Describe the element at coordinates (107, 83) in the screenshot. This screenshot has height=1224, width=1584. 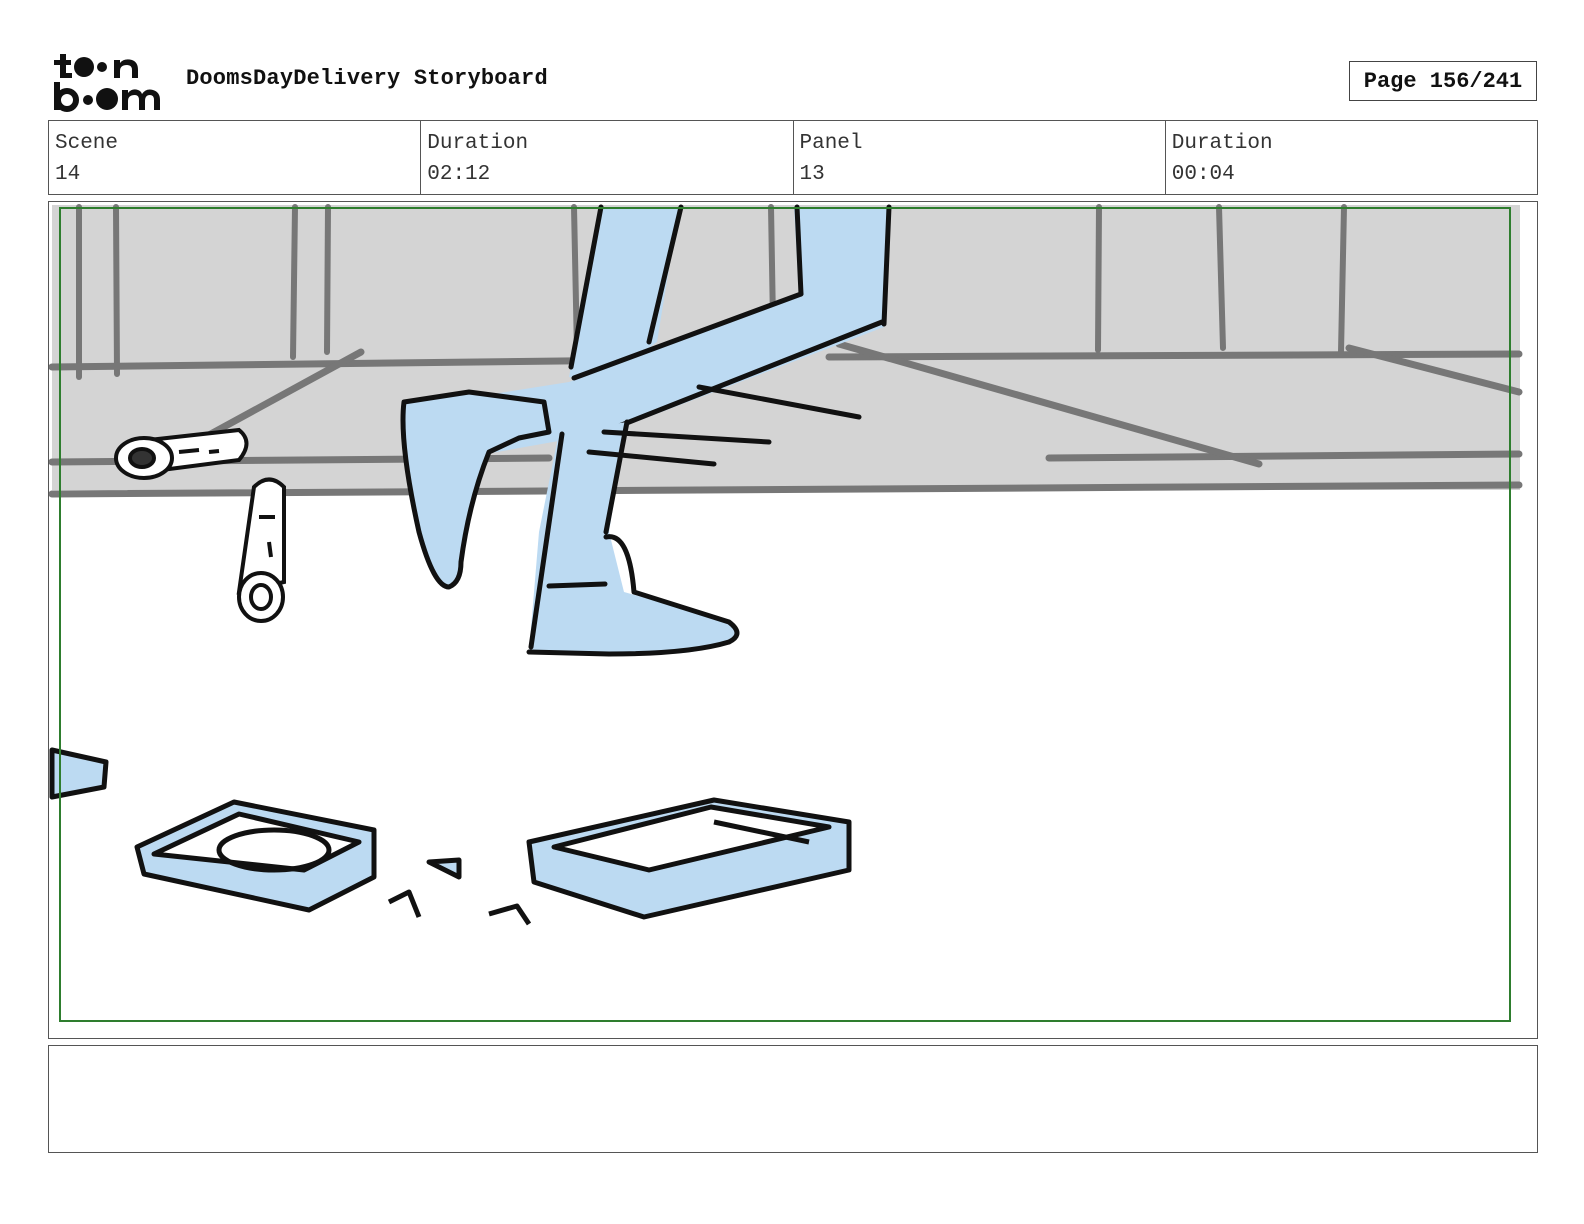
I see `toonboom-logo` at that location.